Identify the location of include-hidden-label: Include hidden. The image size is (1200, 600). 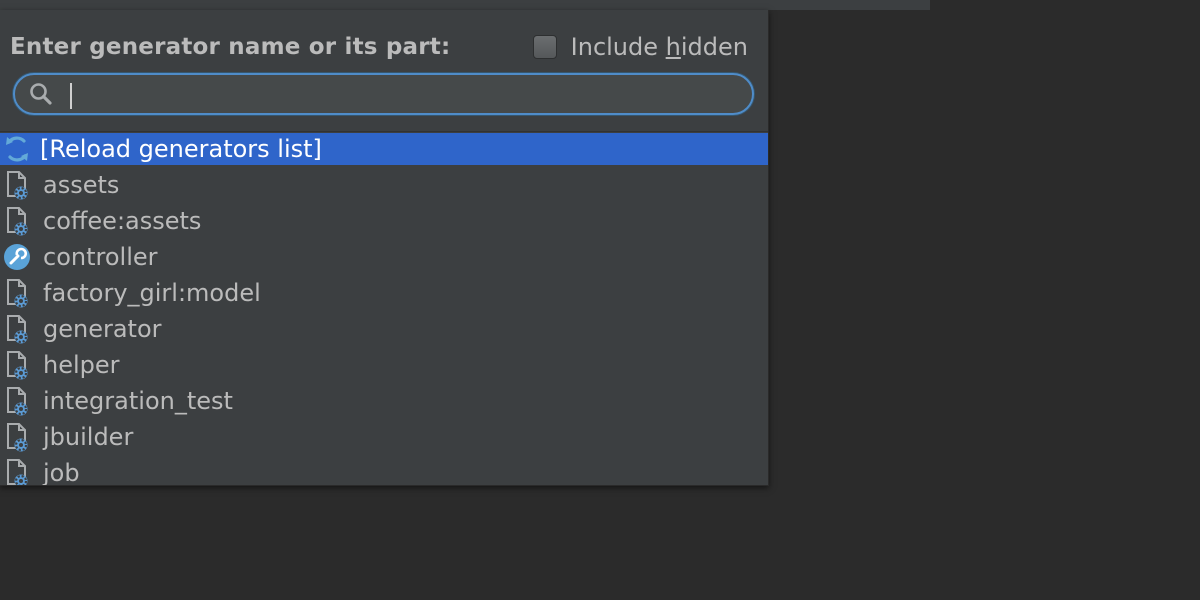
(659, 47).